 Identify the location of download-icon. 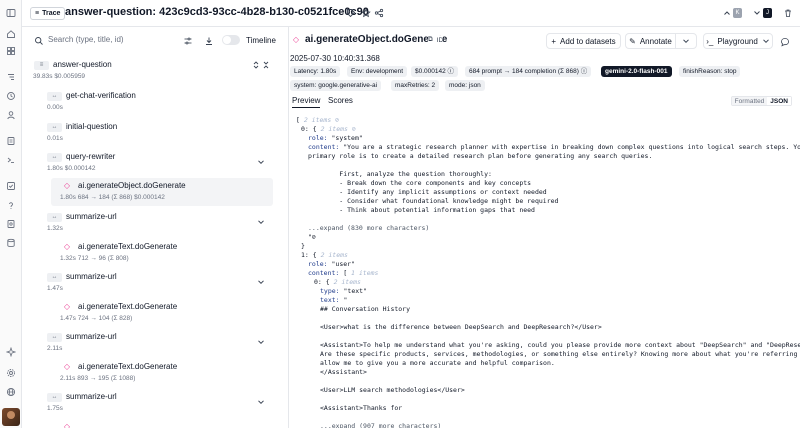
(209, 41).